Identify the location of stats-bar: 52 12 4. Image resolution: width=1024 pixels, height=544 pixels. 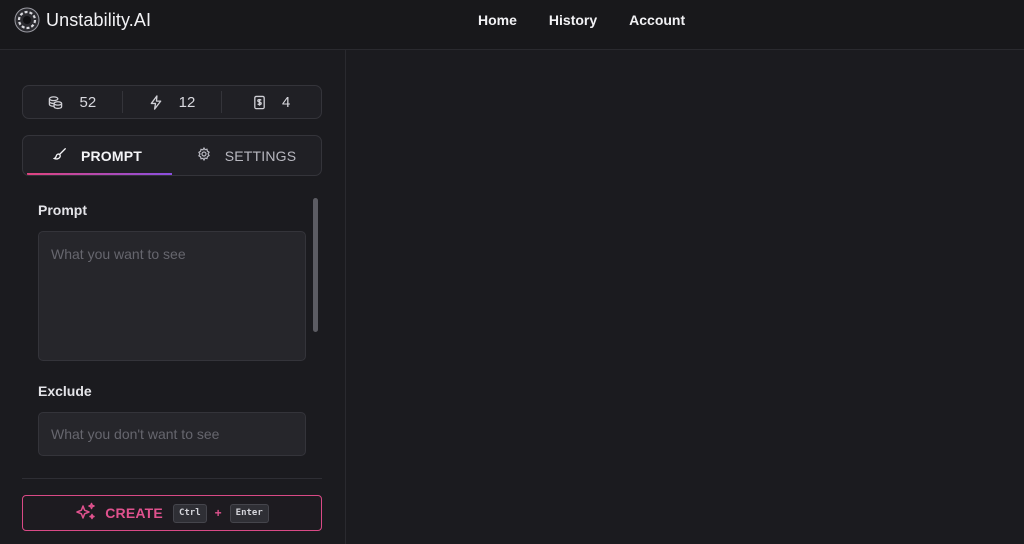
(172, 102).